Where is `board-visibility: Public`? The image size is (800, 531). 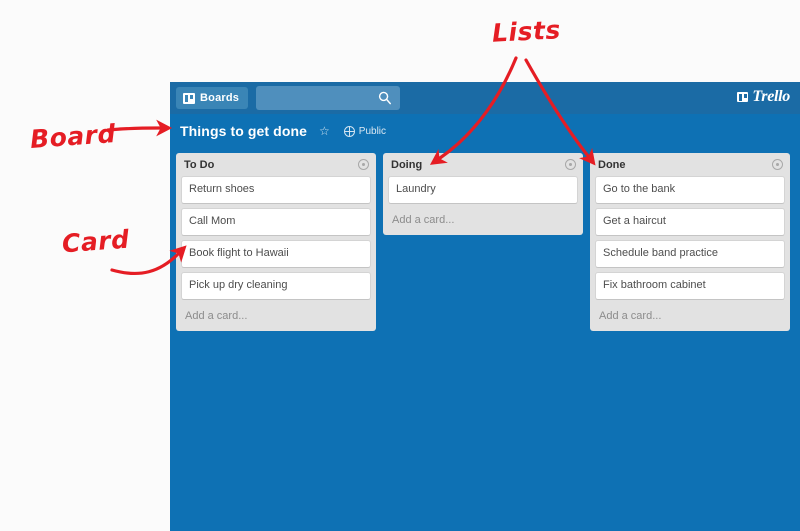
board-visibility: Public is located at coordinates (365, 131).